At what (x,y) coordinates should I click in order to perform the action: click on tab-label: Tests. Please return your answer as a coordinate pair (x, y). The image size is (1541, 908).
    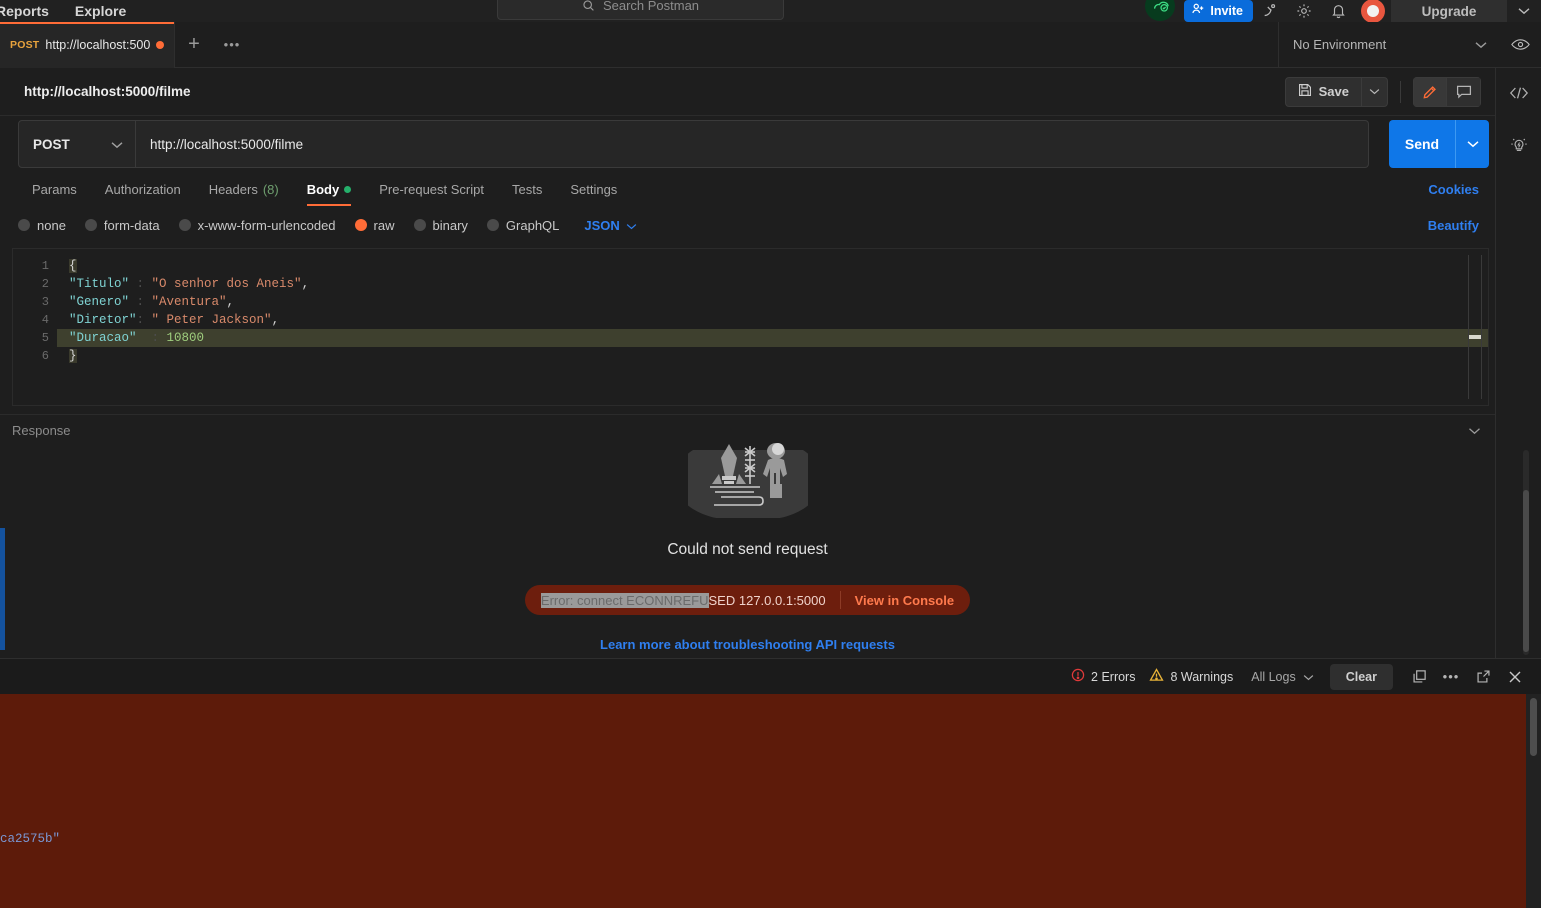
    Looking at the image, I should click on (527, 189).